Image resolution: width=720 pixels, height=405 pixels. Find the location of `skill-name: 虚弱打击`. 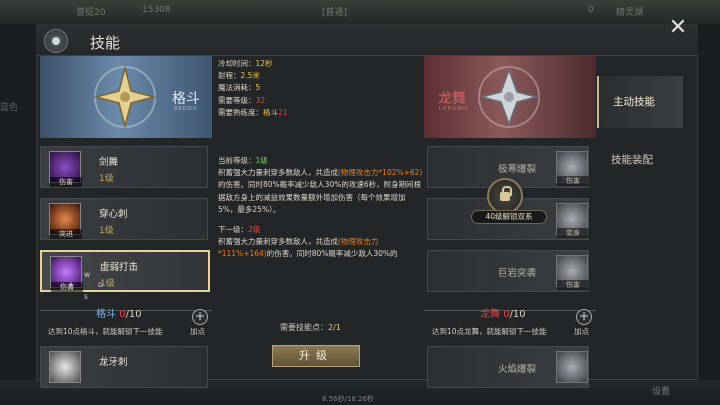

skill-name: 虚弱打击 is located at coordinates (119, 267).